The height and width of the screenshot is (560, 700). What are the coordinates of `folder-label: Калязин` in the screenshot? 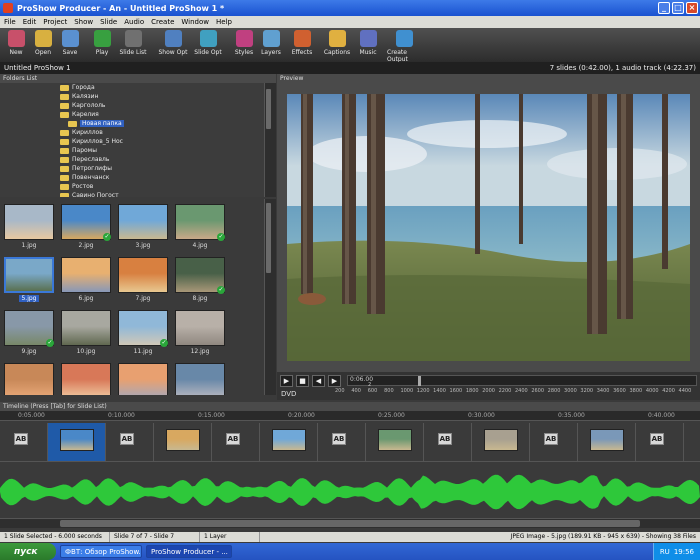 It's located at (85, 96).